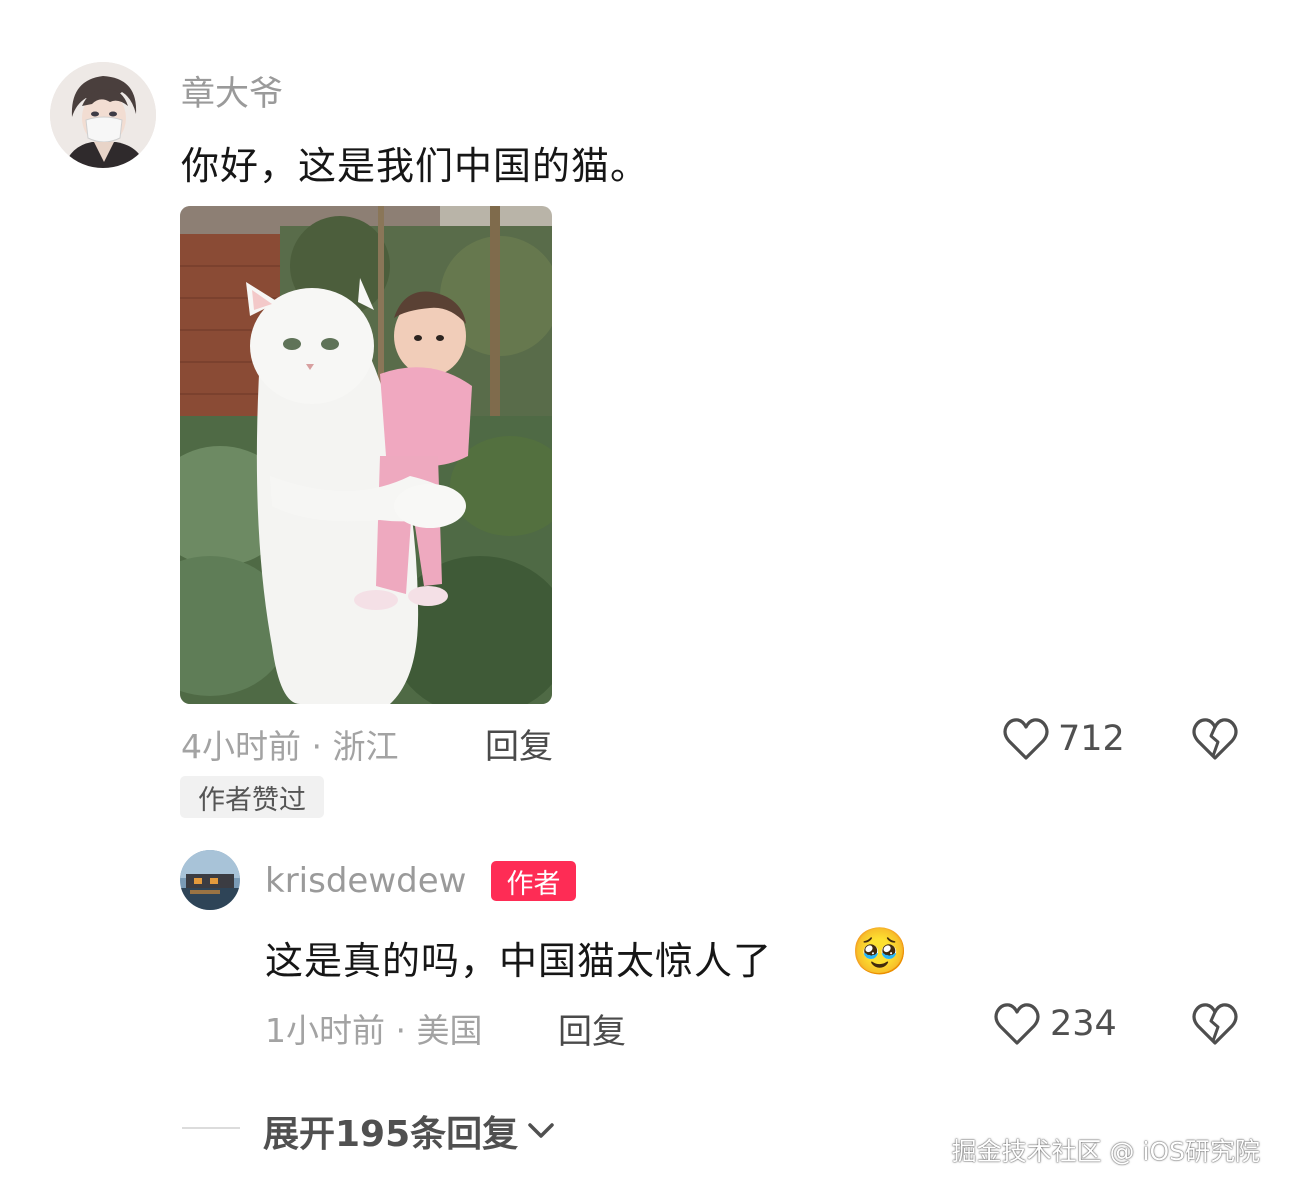 The height and width of the screenshot is (1191, 1290). What do you see at coordinates (366, 455) in the screenshot?
I see `comment-photo` at bounding box center [366, 455].